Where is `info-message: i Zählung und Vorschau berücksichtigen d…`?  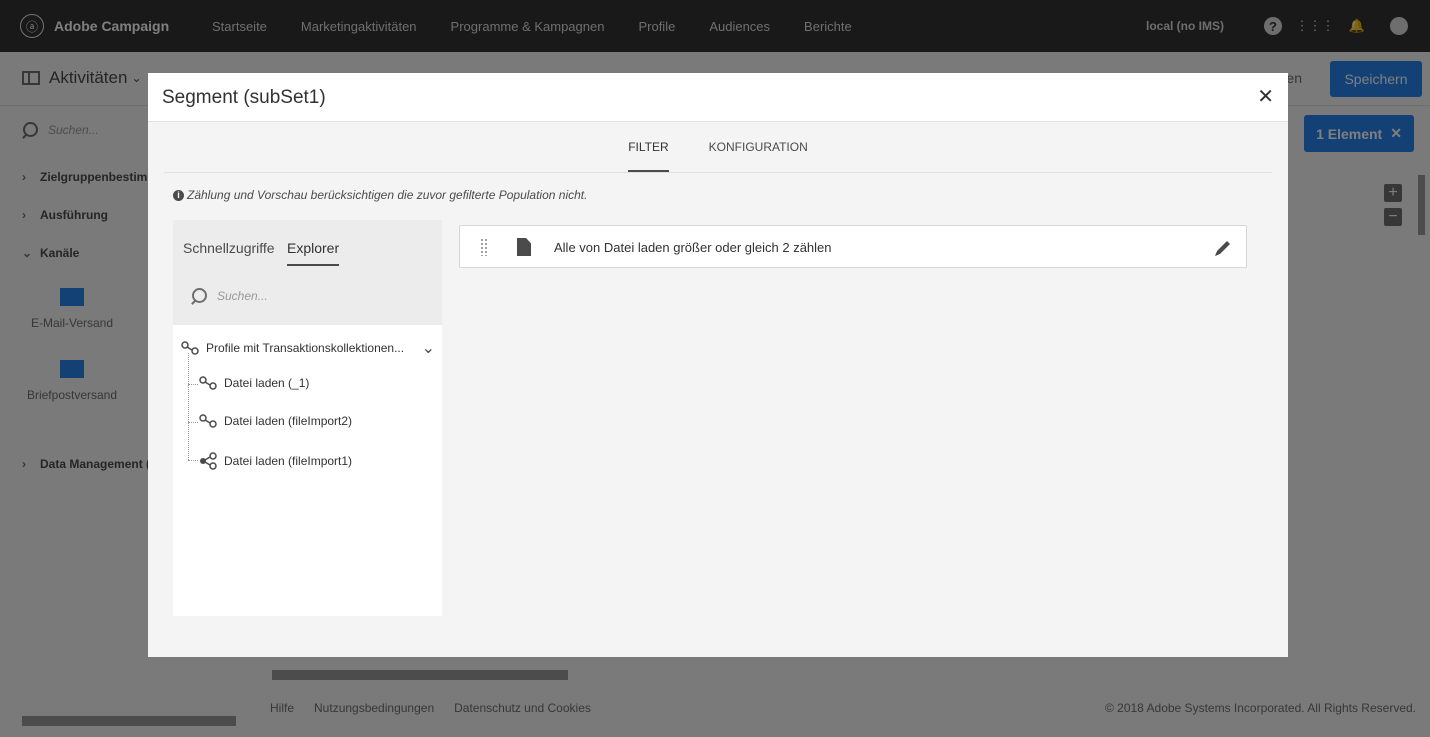
info-message: i Zählung und Vorschau berücksichtigen d… is located at coordinates (380, 195).